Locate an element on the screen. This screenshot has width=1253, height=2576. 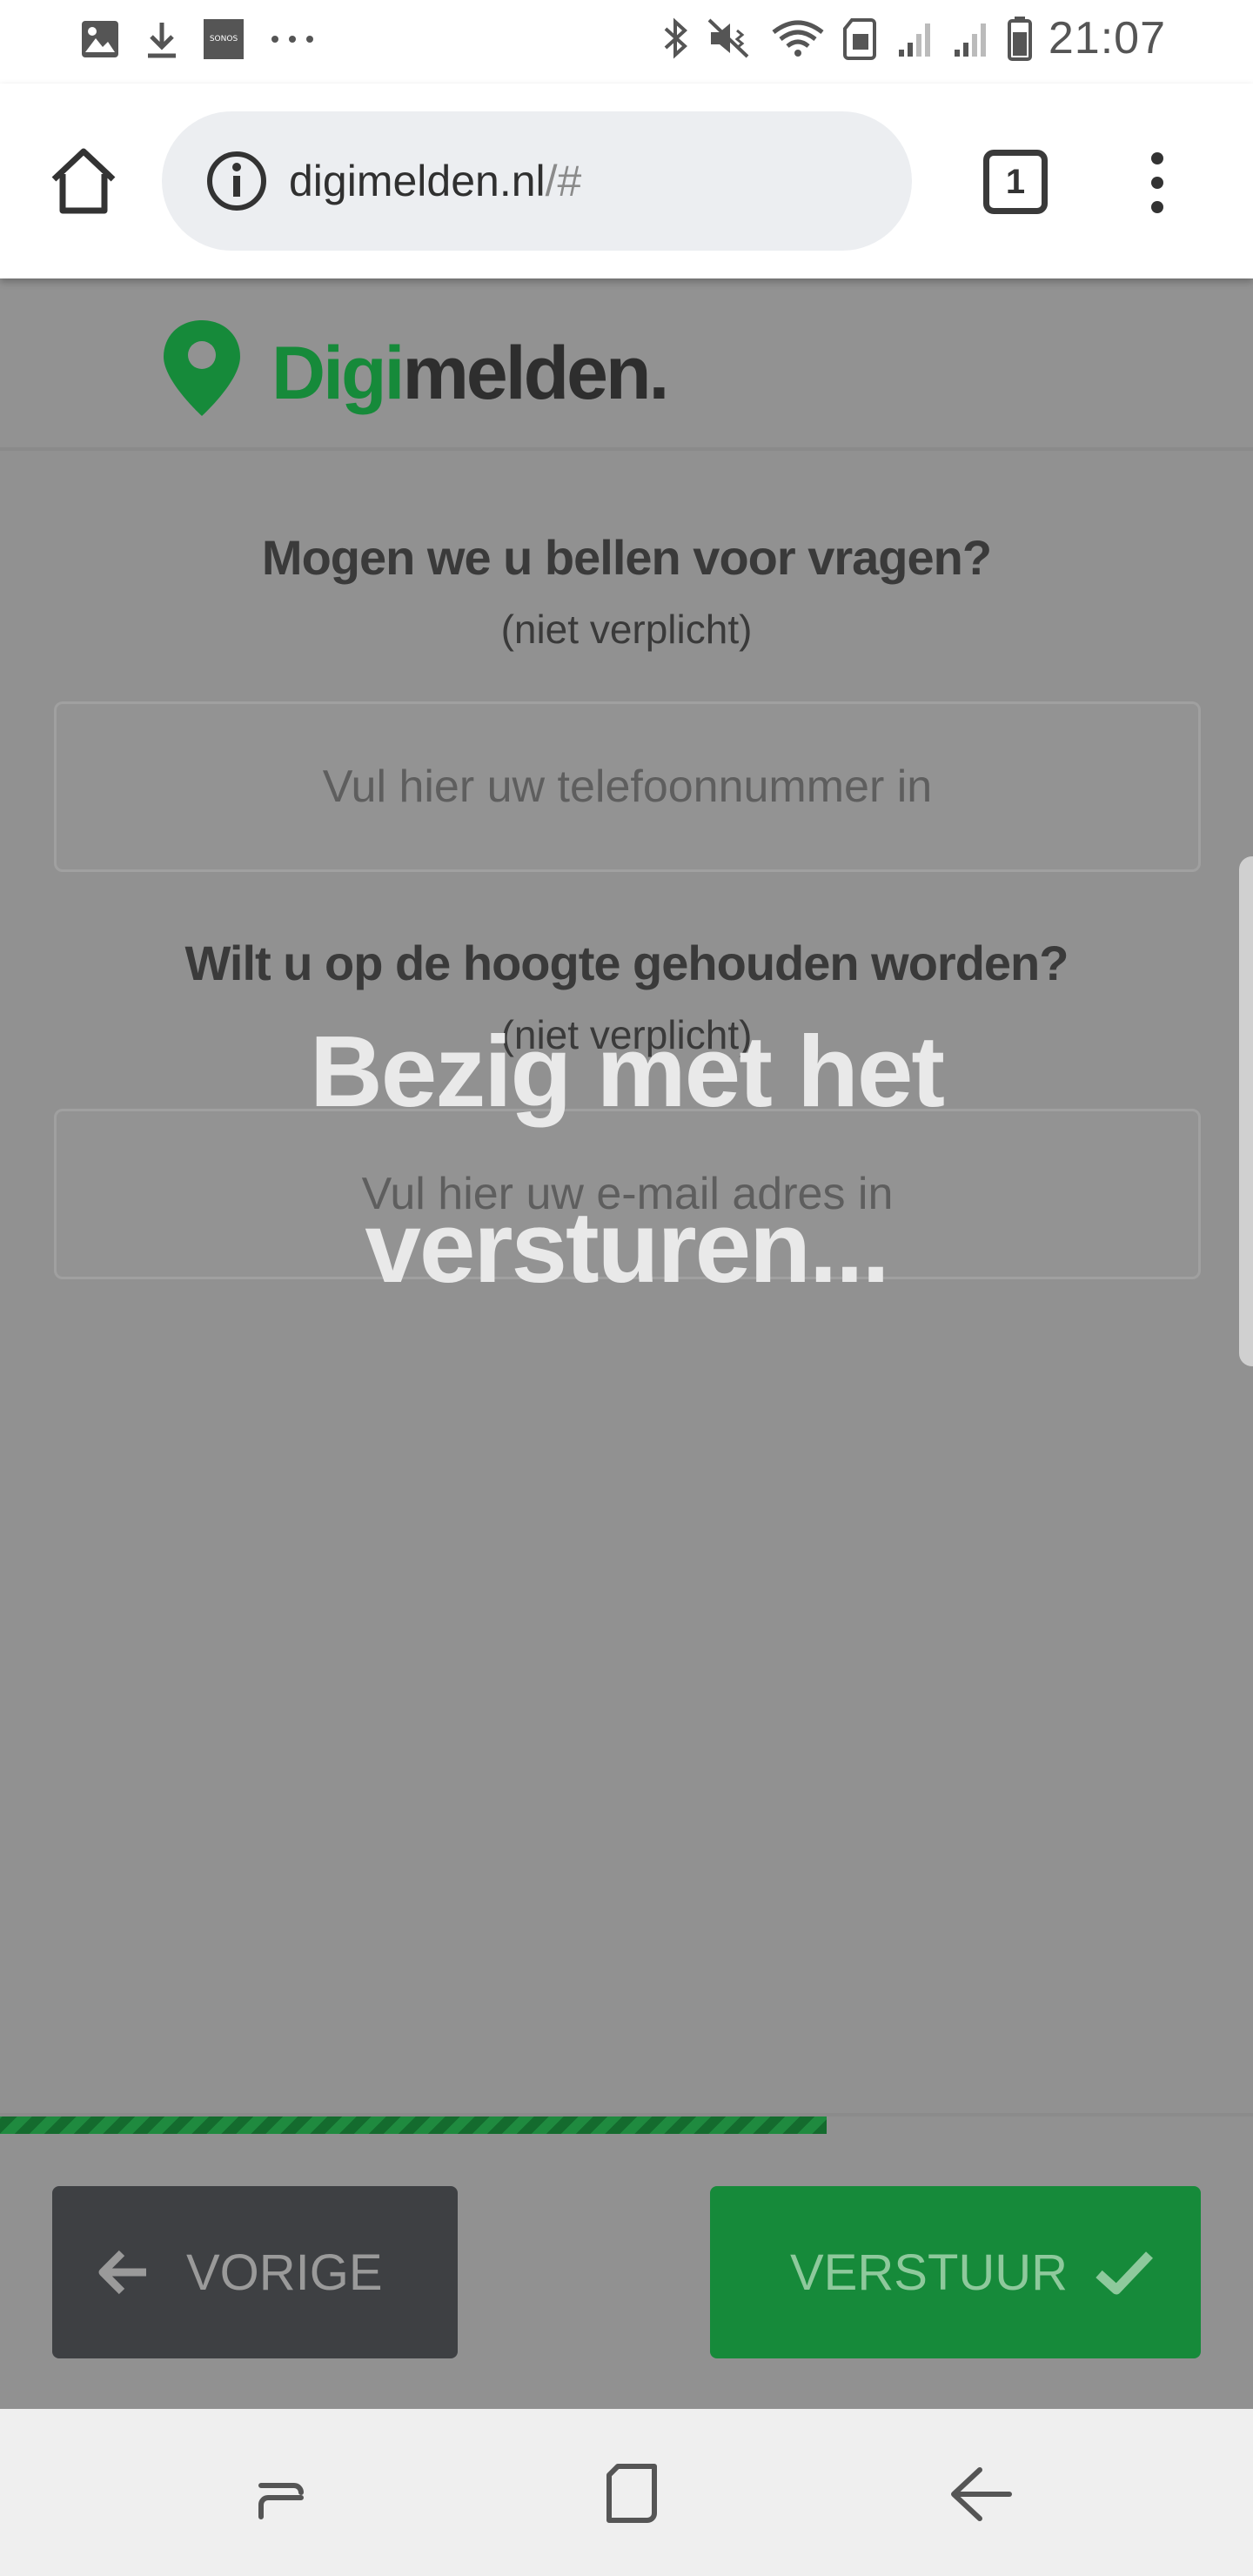
phone-input: Vul hier uw telefoonnummer in is located at coordinates (627, 786).